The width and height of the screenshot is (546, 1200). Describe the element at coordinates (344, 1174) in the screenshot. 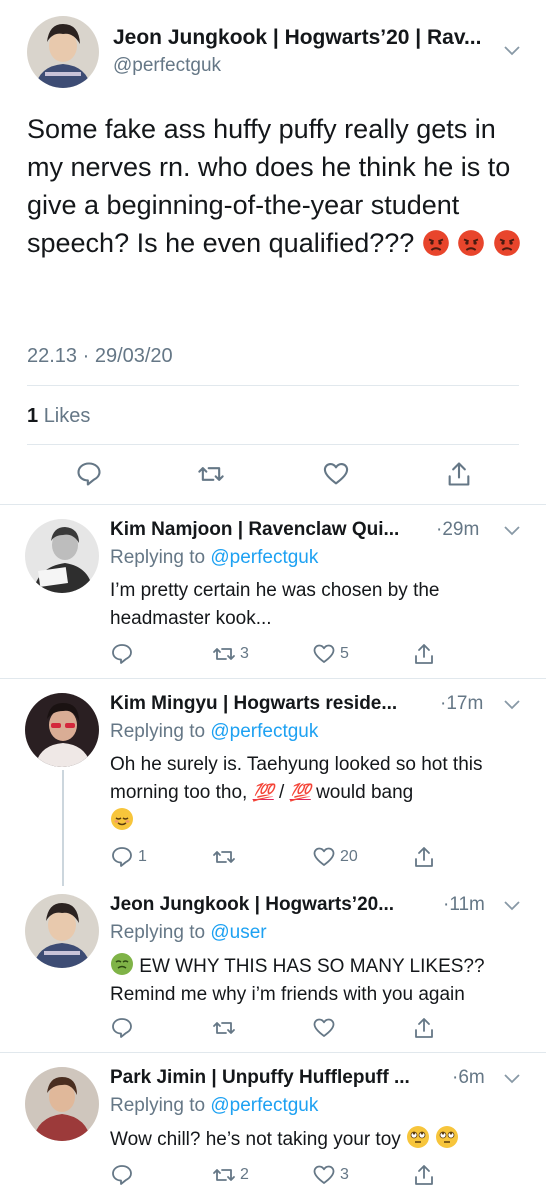

I see `like-count: 3` at that location.